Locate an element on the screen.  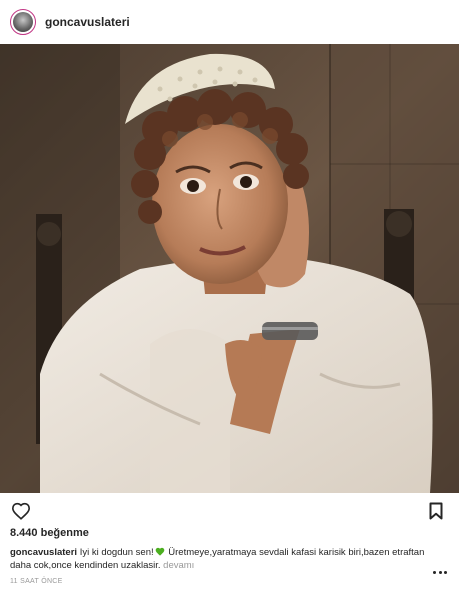
likes-number: 8.440 is located at coordinates (24, 533).